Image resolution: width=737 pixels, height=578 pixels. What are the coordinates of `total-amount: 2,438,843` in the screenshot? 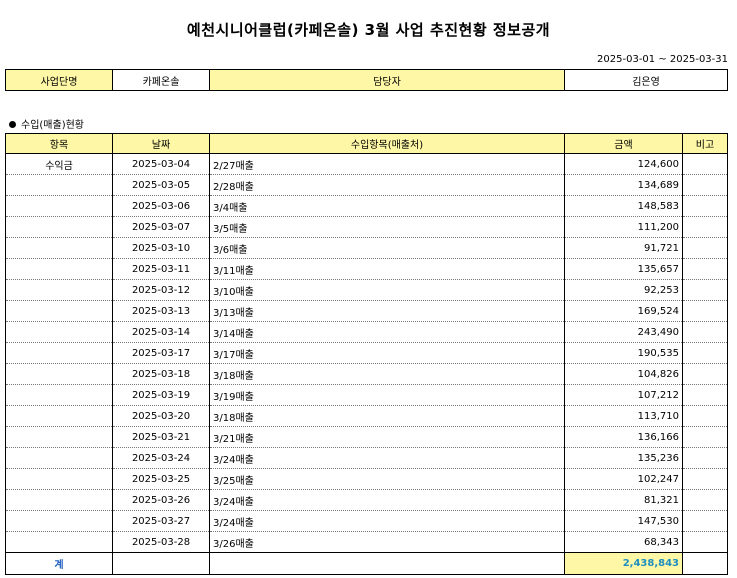 It's located at (623, 563).